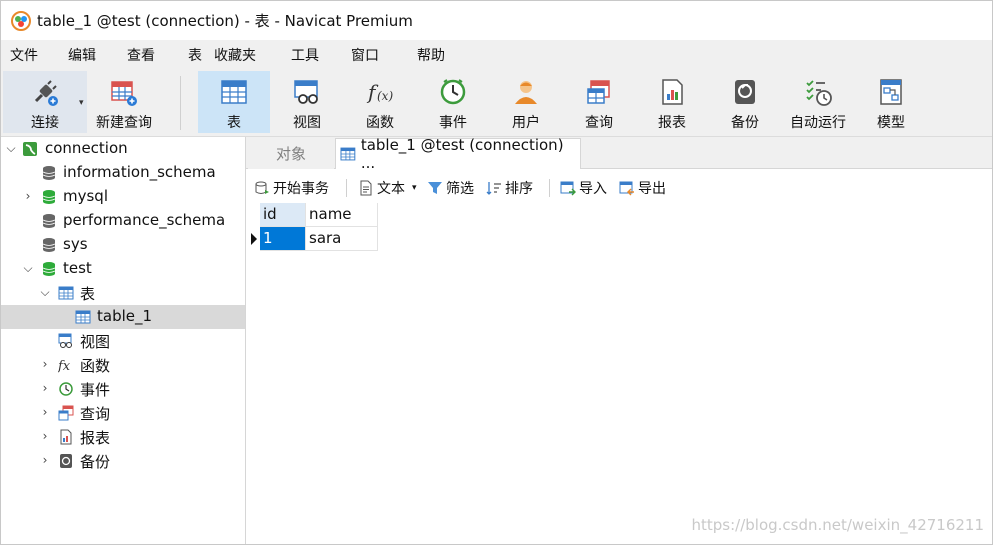 This screenshot has width=993, height=545. What do you see at coordinates (453, 123) in the screenshot?
I see `event-label: 事件` at bounding box center [453, 123].